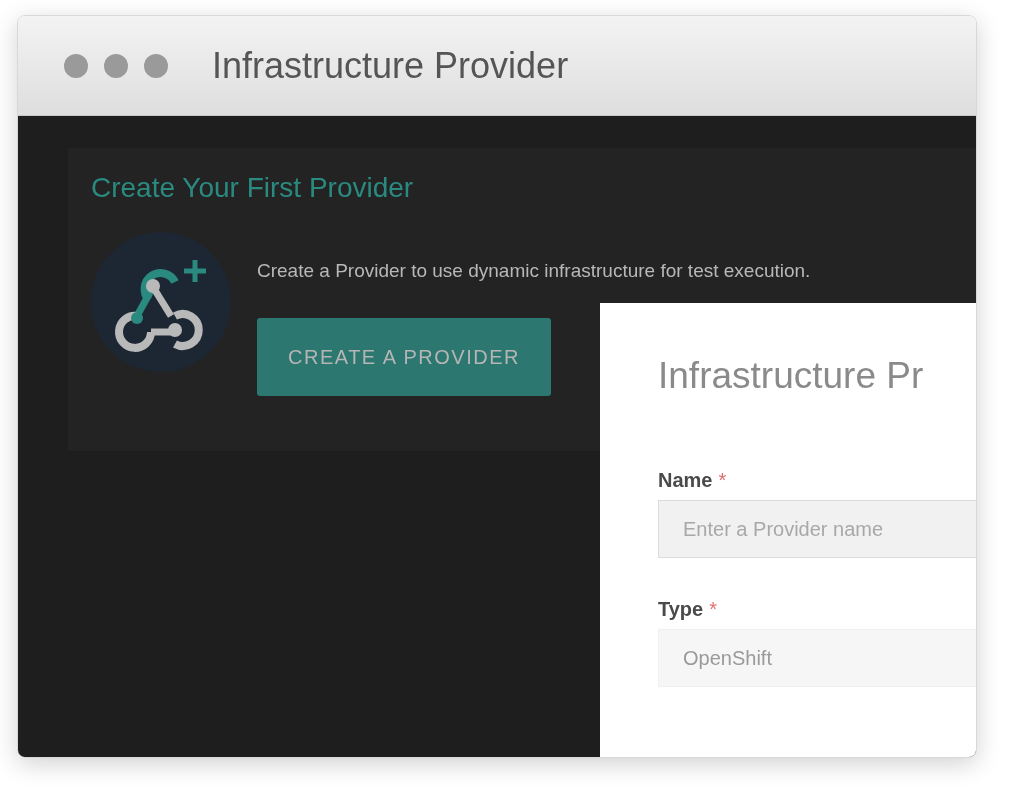 The image size is (1024, 808). I want to click on name-field: Enter a Provider name, so click(817, 529).